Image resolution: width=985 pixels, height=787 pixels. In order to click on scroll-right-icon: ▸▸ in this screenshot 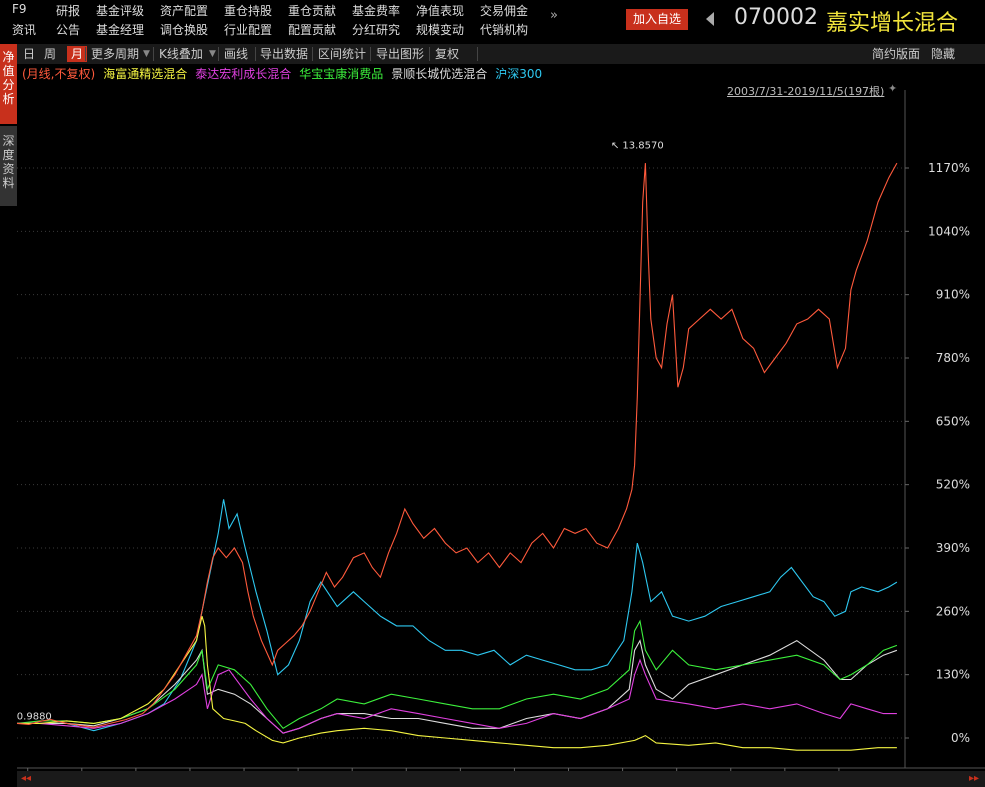, I will do `click(974, 778)`.